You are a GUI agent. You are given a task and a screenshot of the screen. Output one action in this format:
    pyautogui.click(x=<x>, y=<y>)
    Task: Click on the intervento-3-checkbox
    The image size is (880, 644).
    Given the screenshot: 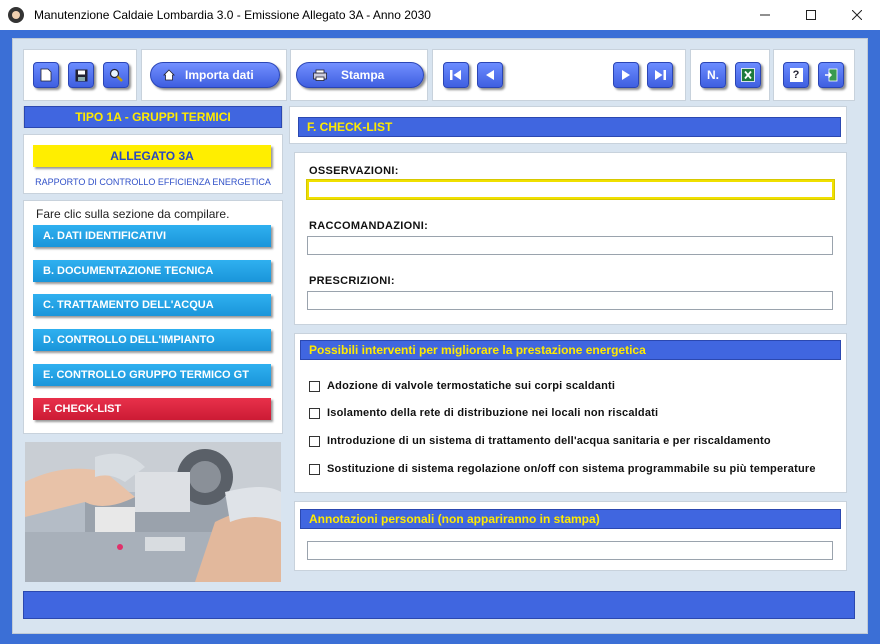 What is the action you would take?
    pyautogui.click(x=314, y=441)
    